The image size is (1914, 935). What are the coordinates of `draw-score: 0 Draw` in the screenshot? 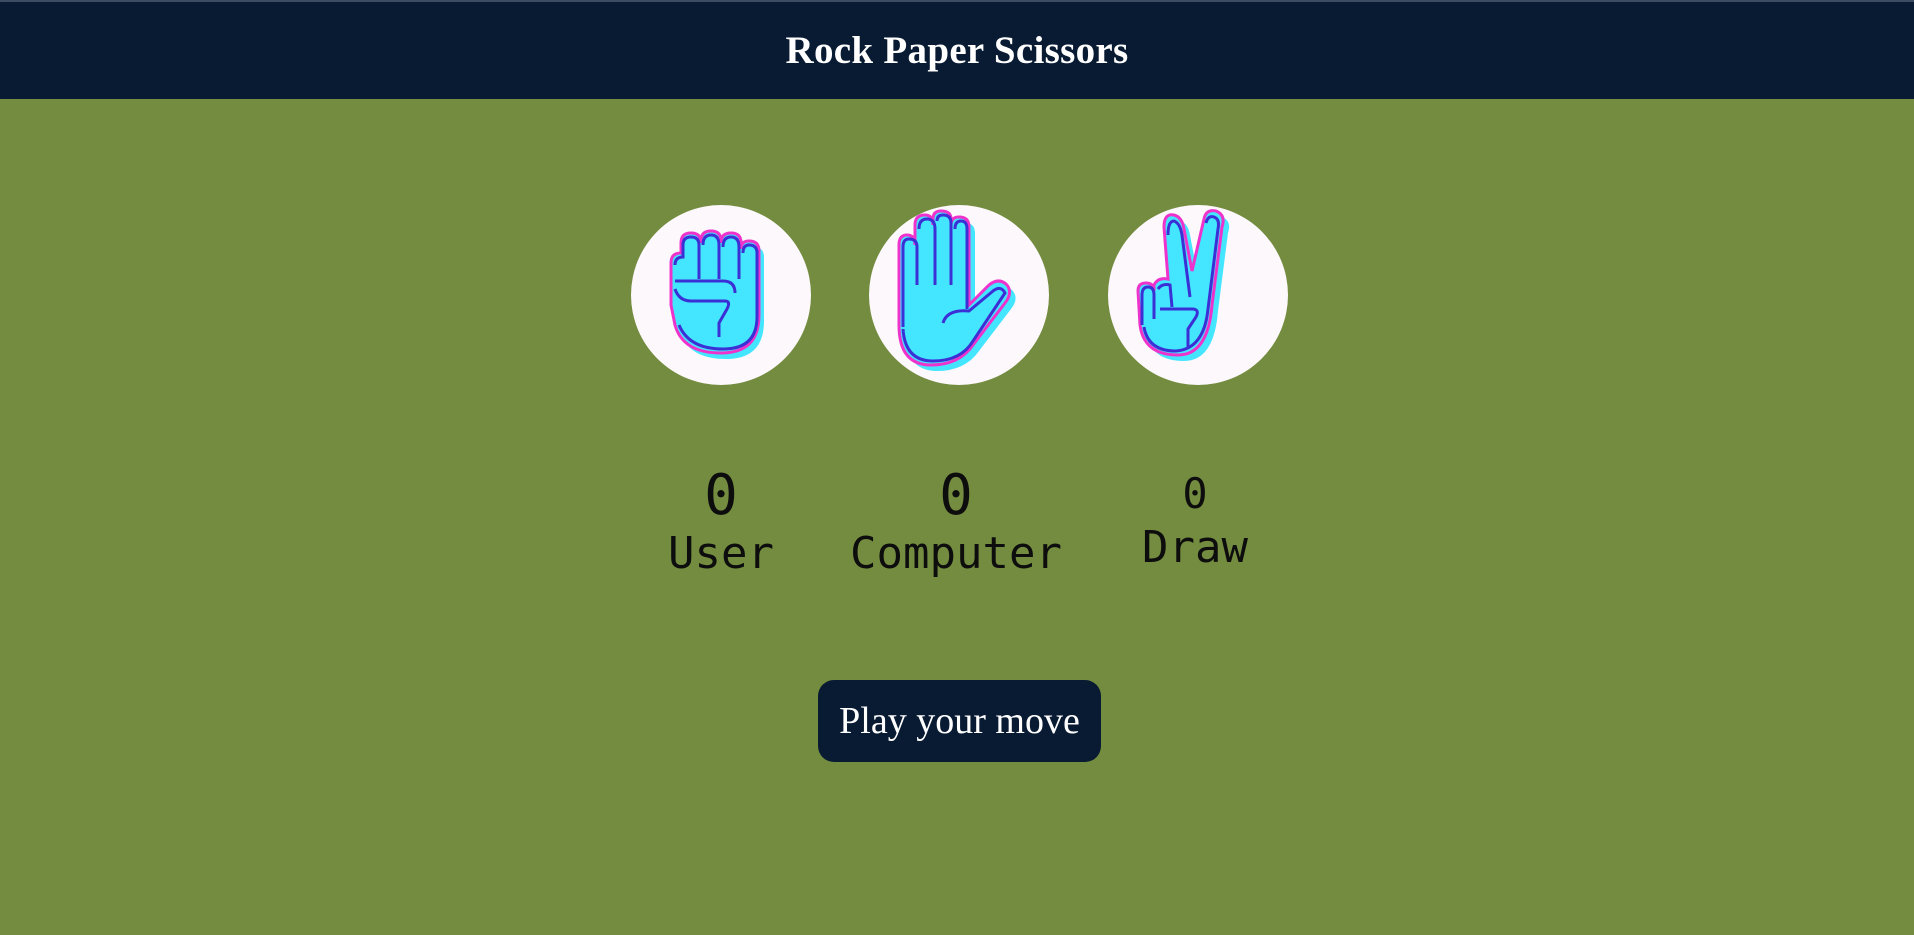 It's located at (1195, 522).